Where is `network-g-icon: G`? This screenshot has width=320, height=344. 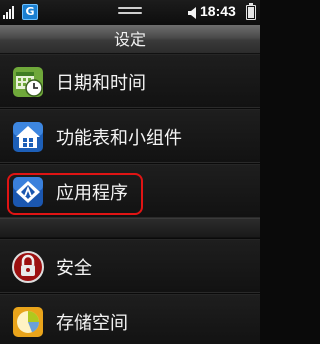
network-g-icon: G is located at coordinates (30, 12).